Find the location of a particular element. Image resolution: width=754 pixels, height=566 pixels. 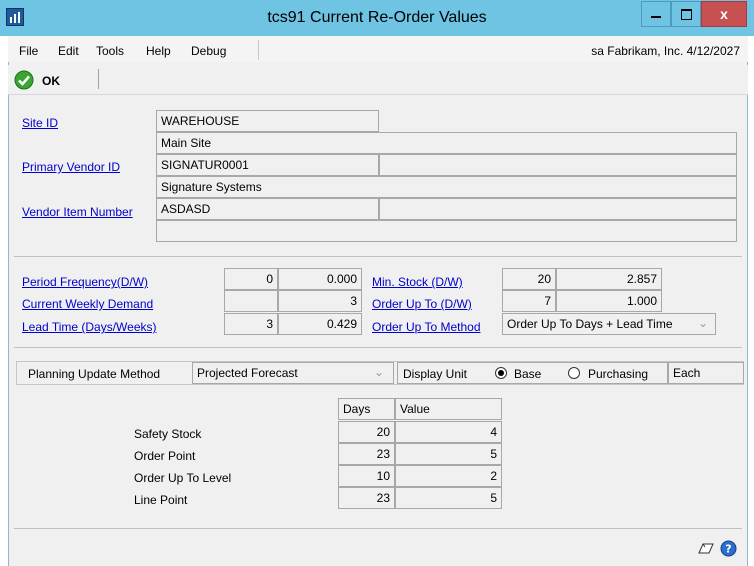

order-up-to-method-dropdown: Order Up To Days + Lead Time is located at coordinates (609, 324).